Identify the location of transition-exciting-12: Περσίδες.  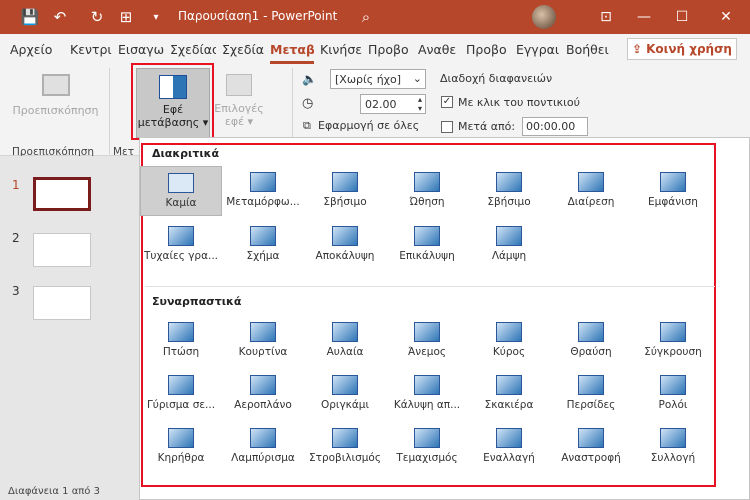
(591, 394).